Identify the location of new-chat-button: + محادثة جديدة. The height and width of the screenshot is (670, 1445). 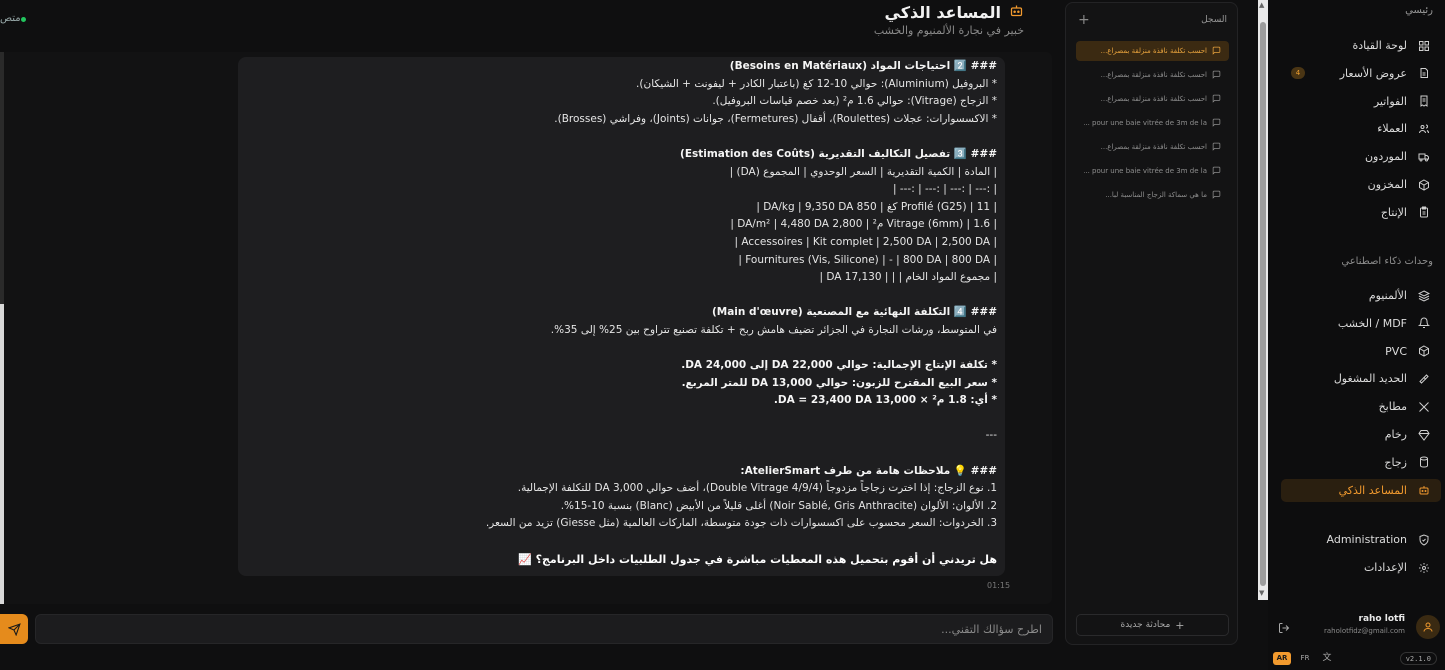
(1152, 625).